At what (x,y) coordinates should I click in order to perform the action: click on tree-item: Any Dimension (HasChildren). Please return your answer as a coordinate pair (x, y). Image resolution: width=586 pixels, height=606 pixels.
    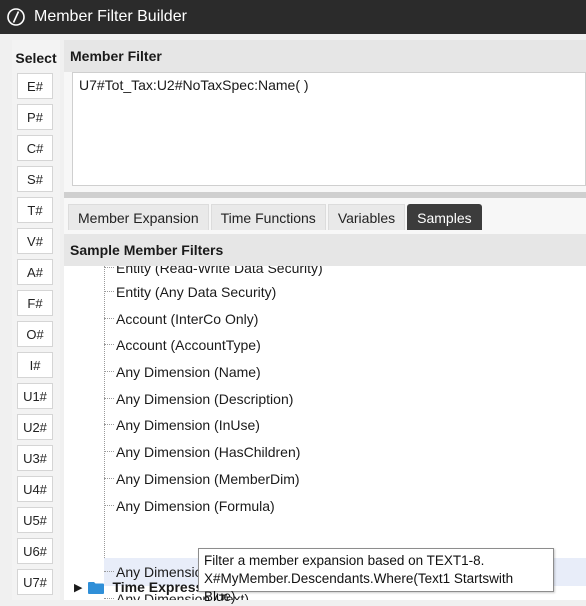
    Looking at the image, I should click on (345, 451).